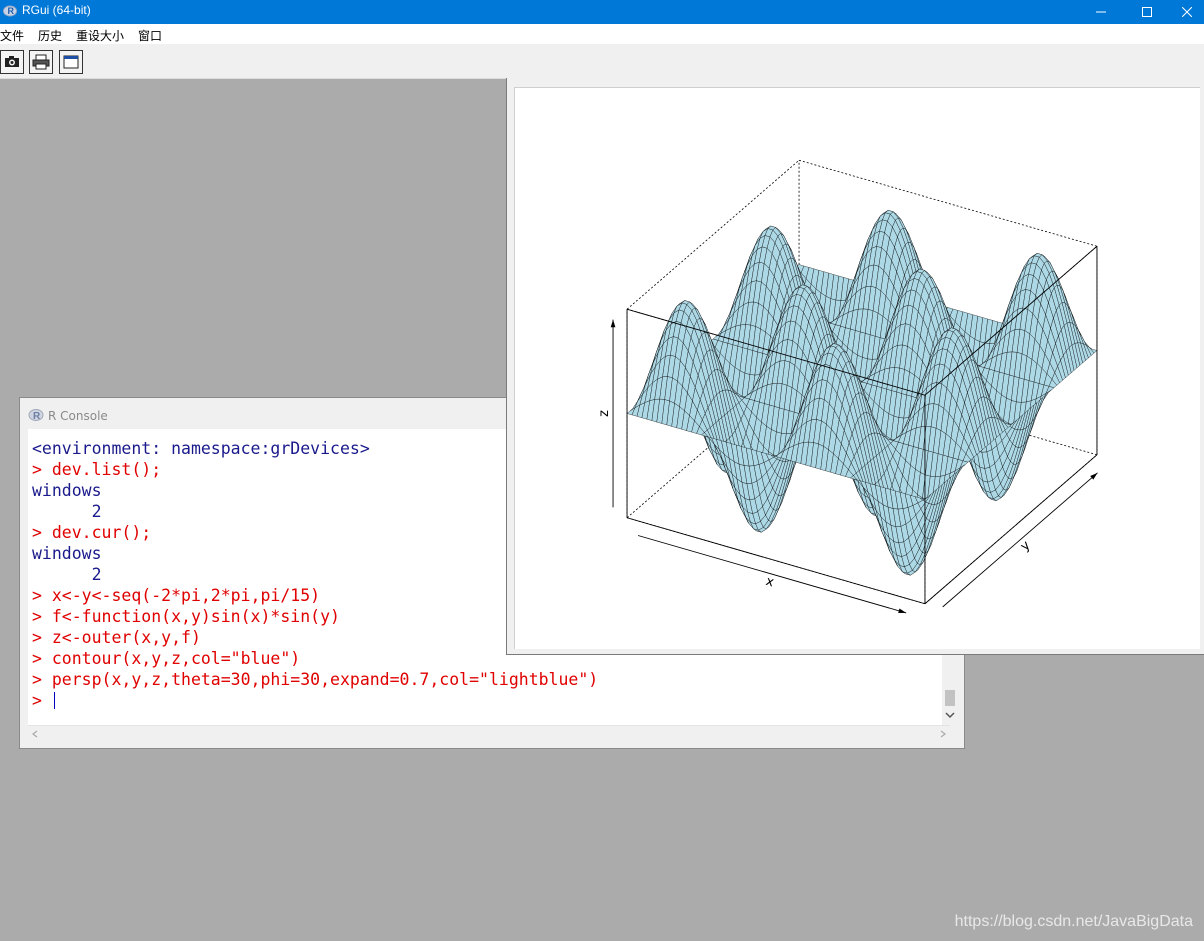 The width and height of the screenshot is (1204, 941). What do you see at coordinates (602, 61) in the screenshot?
I see `toolbar` at bounding box center [602, 61].